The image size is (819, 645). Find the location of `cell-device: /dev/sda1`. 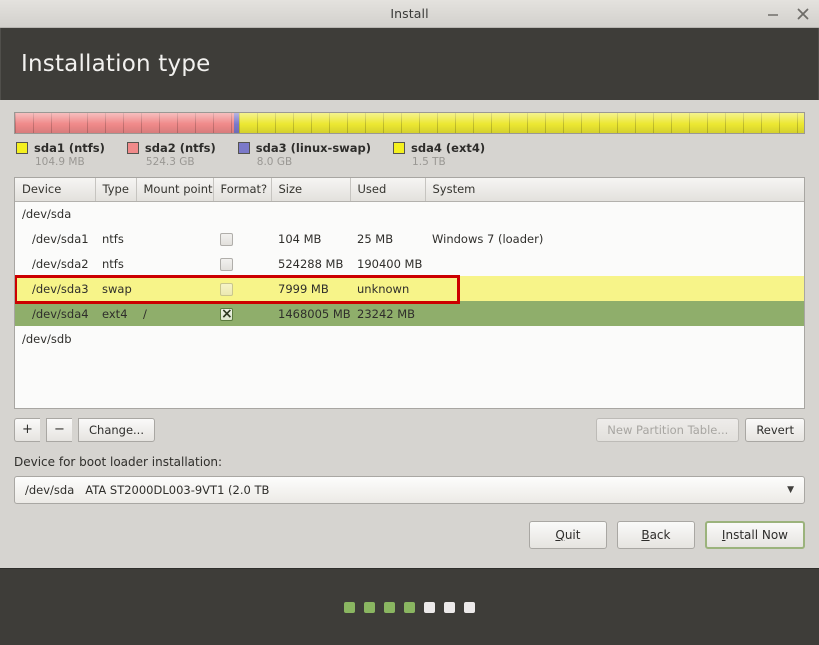

cell-device: /dev/sda1 is located at coordinates (60, 238).